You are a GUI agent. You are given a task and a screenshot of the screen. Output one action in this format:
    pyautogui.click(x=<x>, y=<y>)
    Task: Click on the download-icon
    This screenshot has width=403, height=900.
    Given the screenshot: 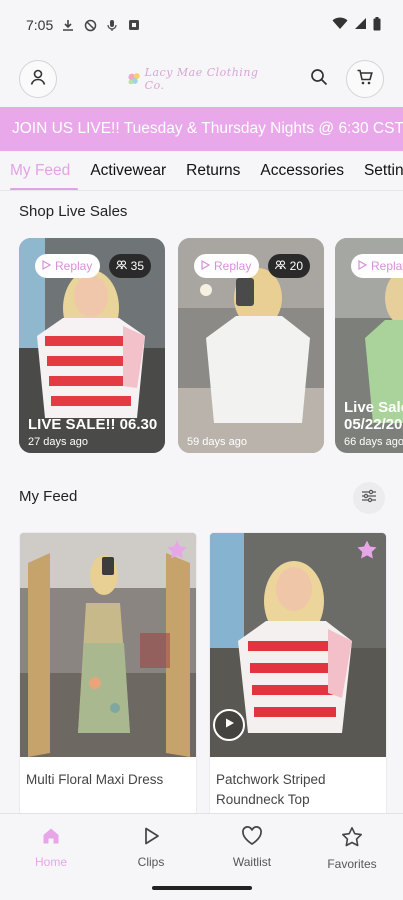 What is the action you would take?
    pyautogui.click(x=68, y=25)
    